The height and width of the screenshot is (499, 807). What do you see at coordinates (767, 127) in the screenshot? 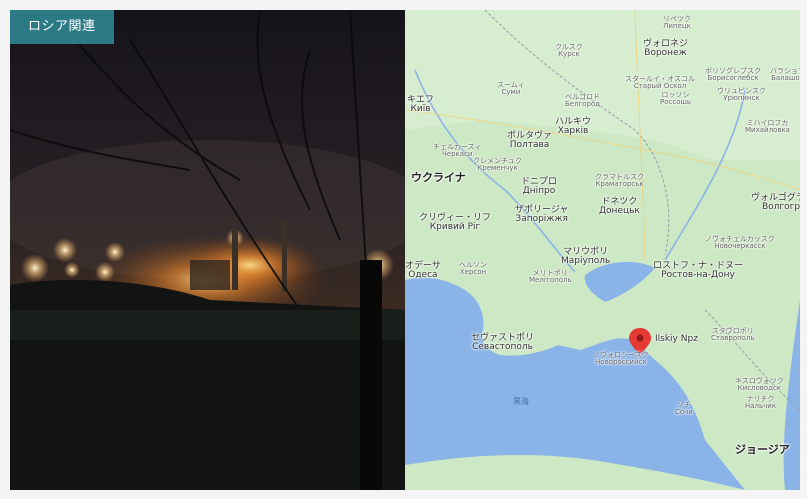
I see `place-mikhaylovka: ミハイロフカ Михайловка` at bounding box center [767, 127].